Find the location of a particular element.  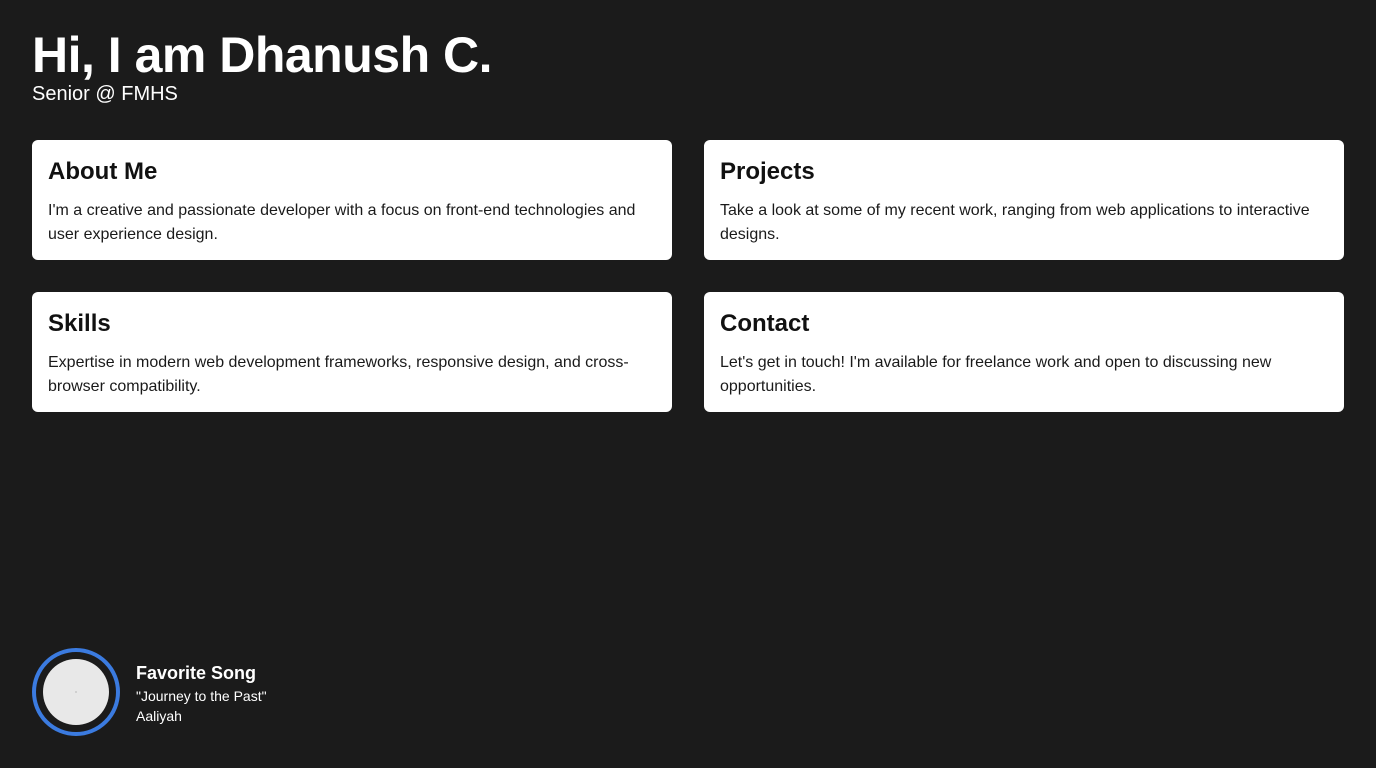

vinyl-disc-icon is located at coordinates (76, 692).